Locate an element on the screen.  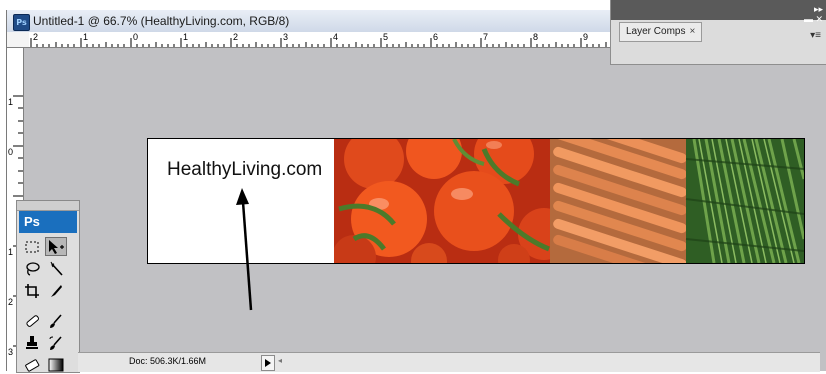
tools-panel-grip is located at coordinates (48, 206).